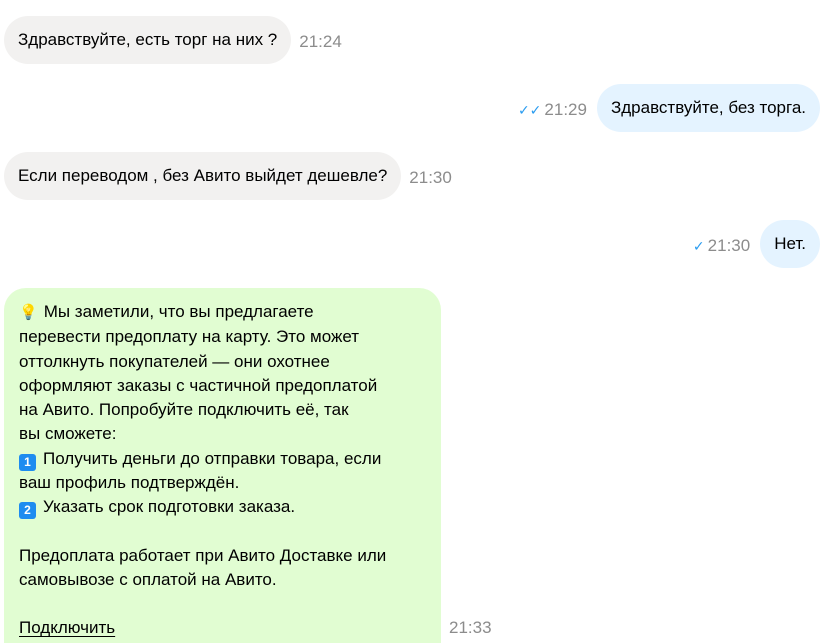  Describe the element at coordinates (184, 410) in the screenshot. I see `notice-line: на Авито. Попробуйте подключить её, так` at that location.